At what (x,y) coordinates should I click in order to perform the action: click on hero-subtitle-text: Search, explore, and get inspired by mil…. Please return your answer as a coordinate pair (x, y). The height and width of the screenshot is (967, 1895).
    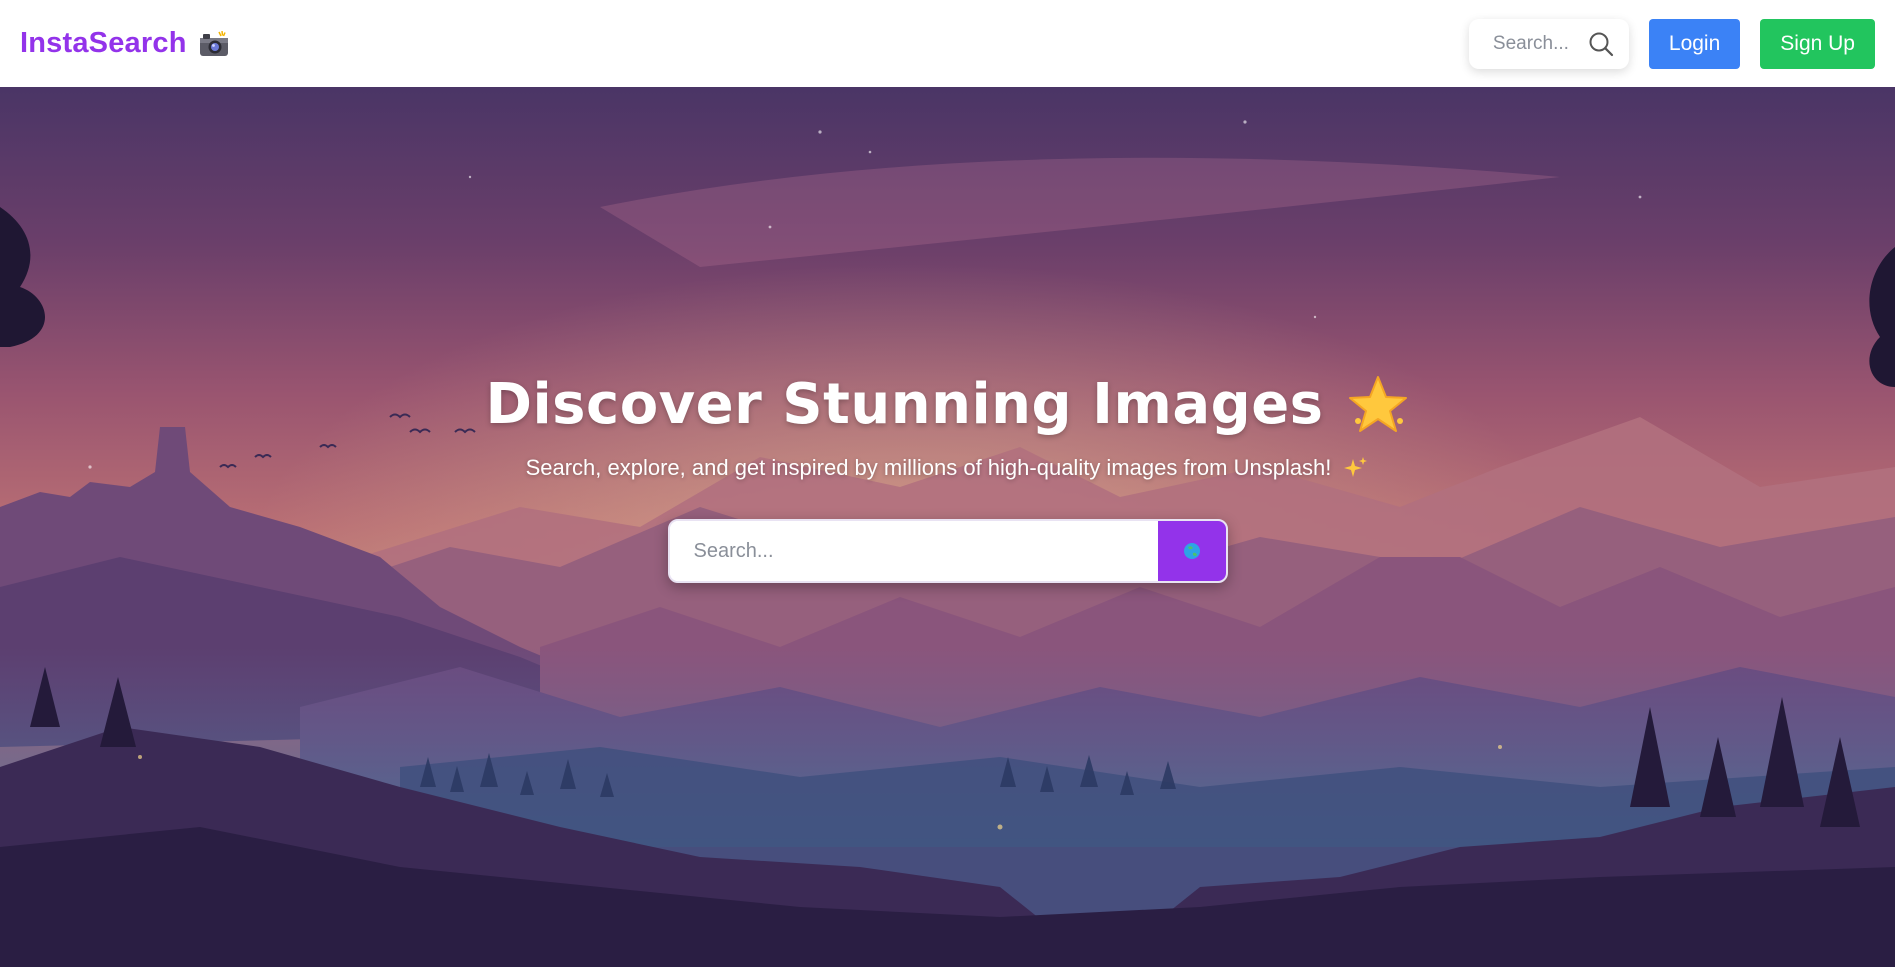
    Looking at the image, I should click on (928, 467).